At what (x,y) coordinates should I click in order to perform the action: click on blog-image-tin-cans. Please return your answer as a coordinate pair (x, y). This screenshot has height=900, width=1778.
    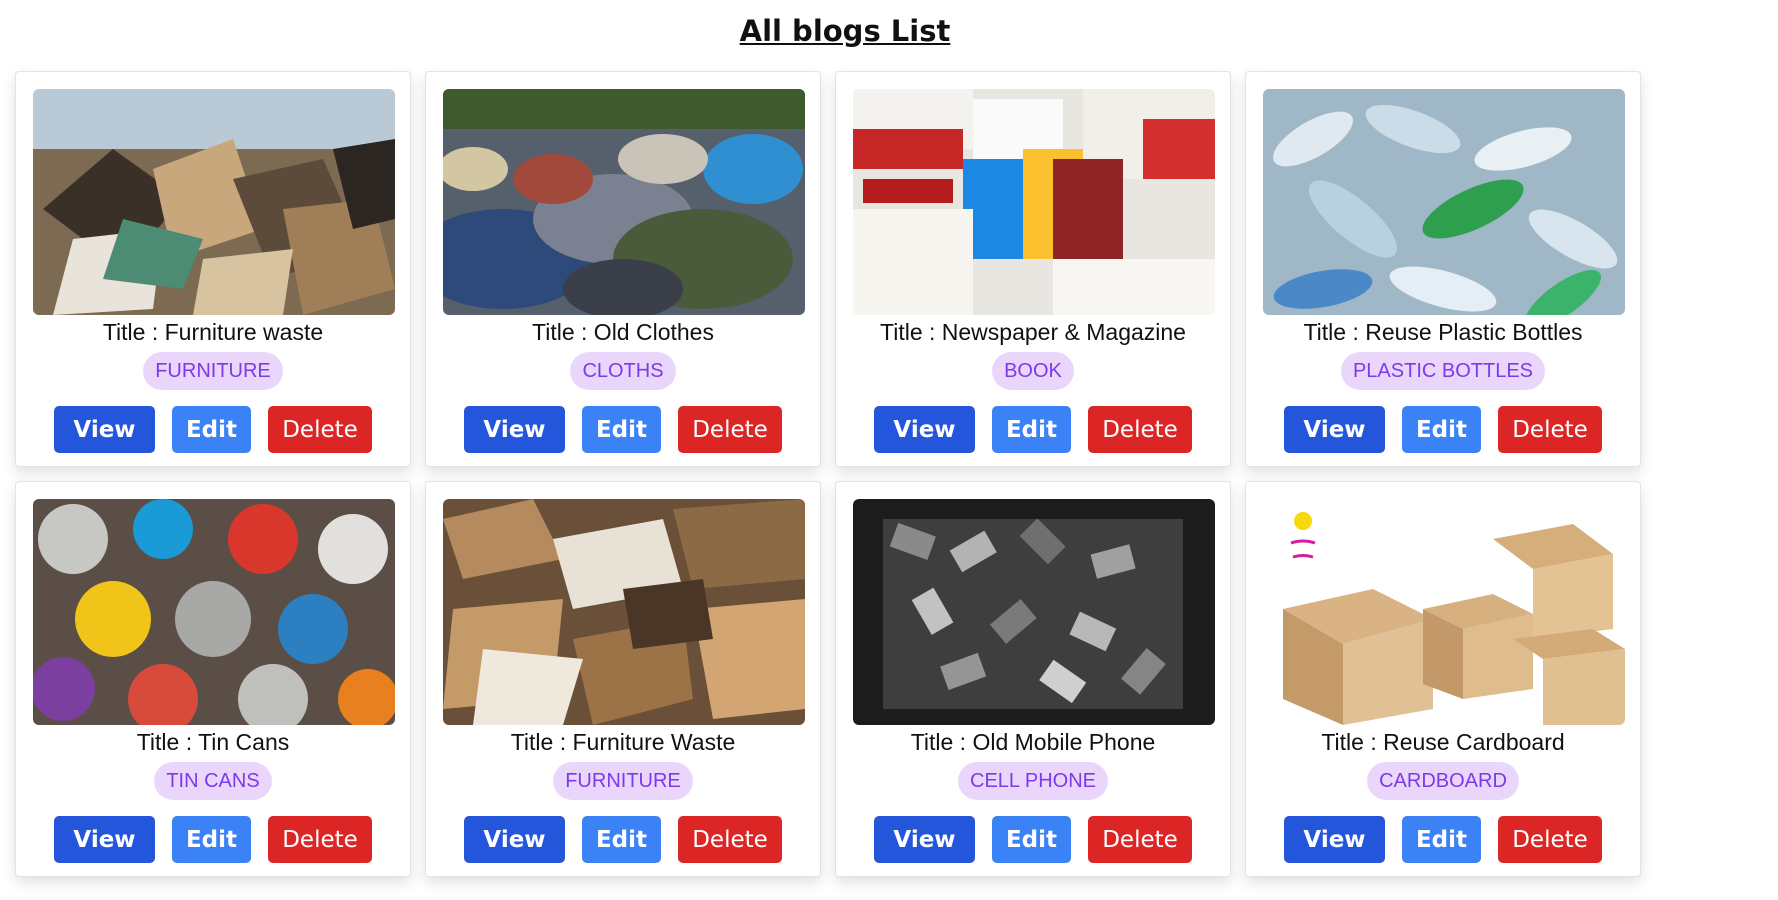
    Looking at the image, I should click on (214, 612).